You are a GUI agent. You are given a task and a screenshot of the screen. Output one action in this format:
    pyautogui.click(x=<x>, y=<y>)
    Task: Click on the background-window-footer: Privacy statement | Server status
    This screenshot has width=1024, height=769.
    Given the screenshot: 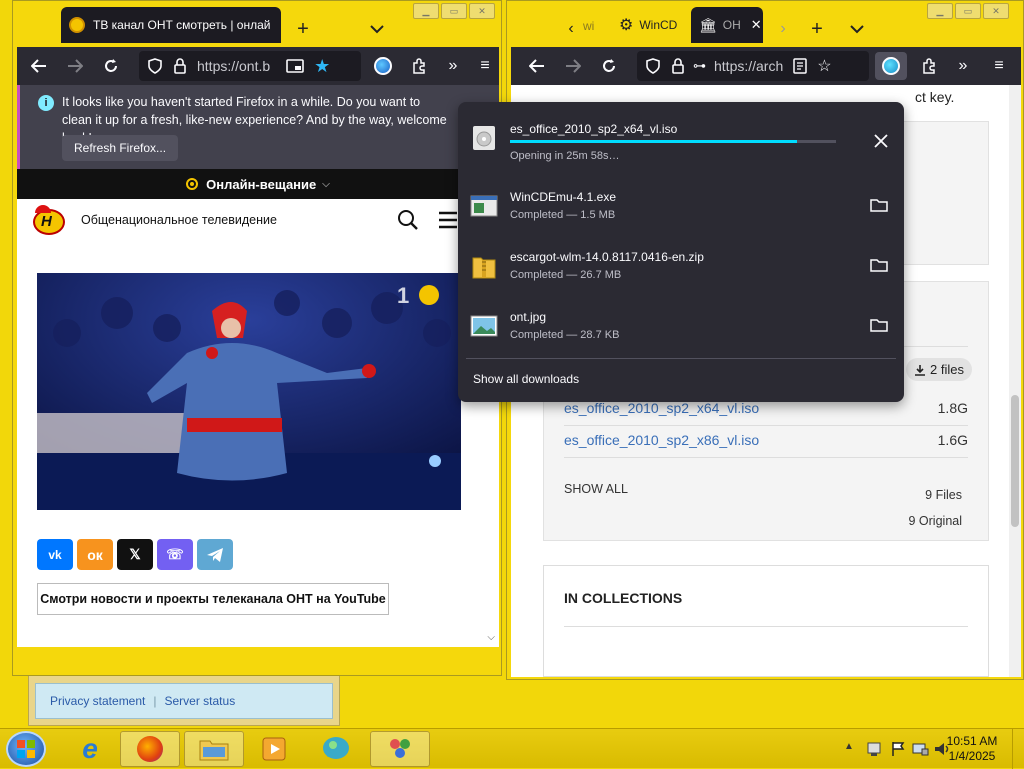 What is the action you would take?
    pyautogui.click(x=184, y=701)
    